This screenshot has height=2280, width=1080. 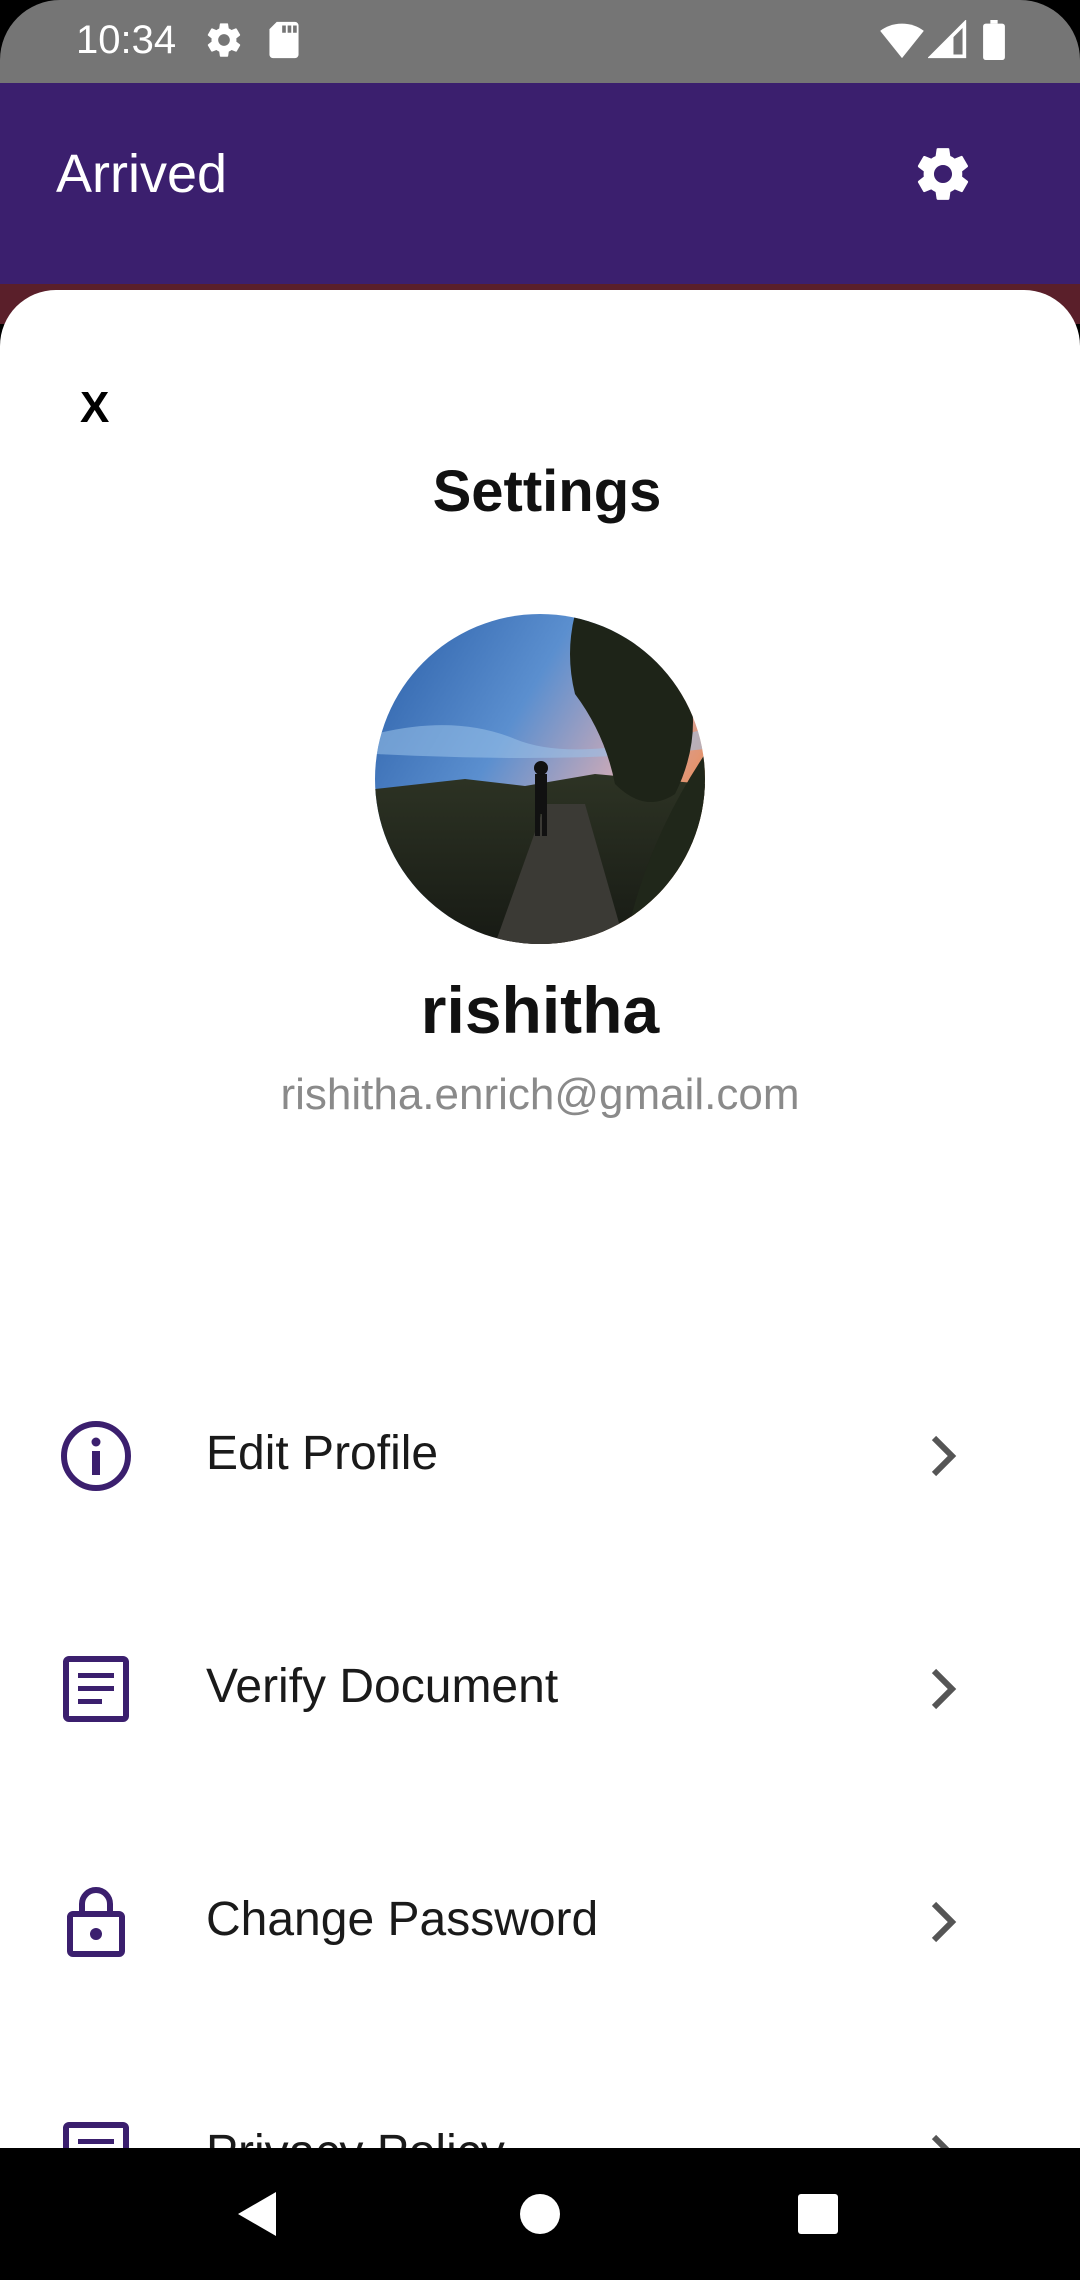 What do you see at coordinates (96, 1922) in the screenshot?
I see `lock-icon` at bounding box center [96, 1922].